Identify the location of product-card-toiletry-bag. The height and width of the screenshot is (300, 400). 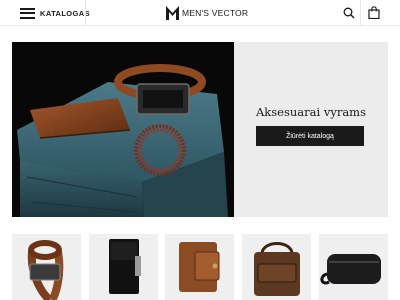
(353, 267).